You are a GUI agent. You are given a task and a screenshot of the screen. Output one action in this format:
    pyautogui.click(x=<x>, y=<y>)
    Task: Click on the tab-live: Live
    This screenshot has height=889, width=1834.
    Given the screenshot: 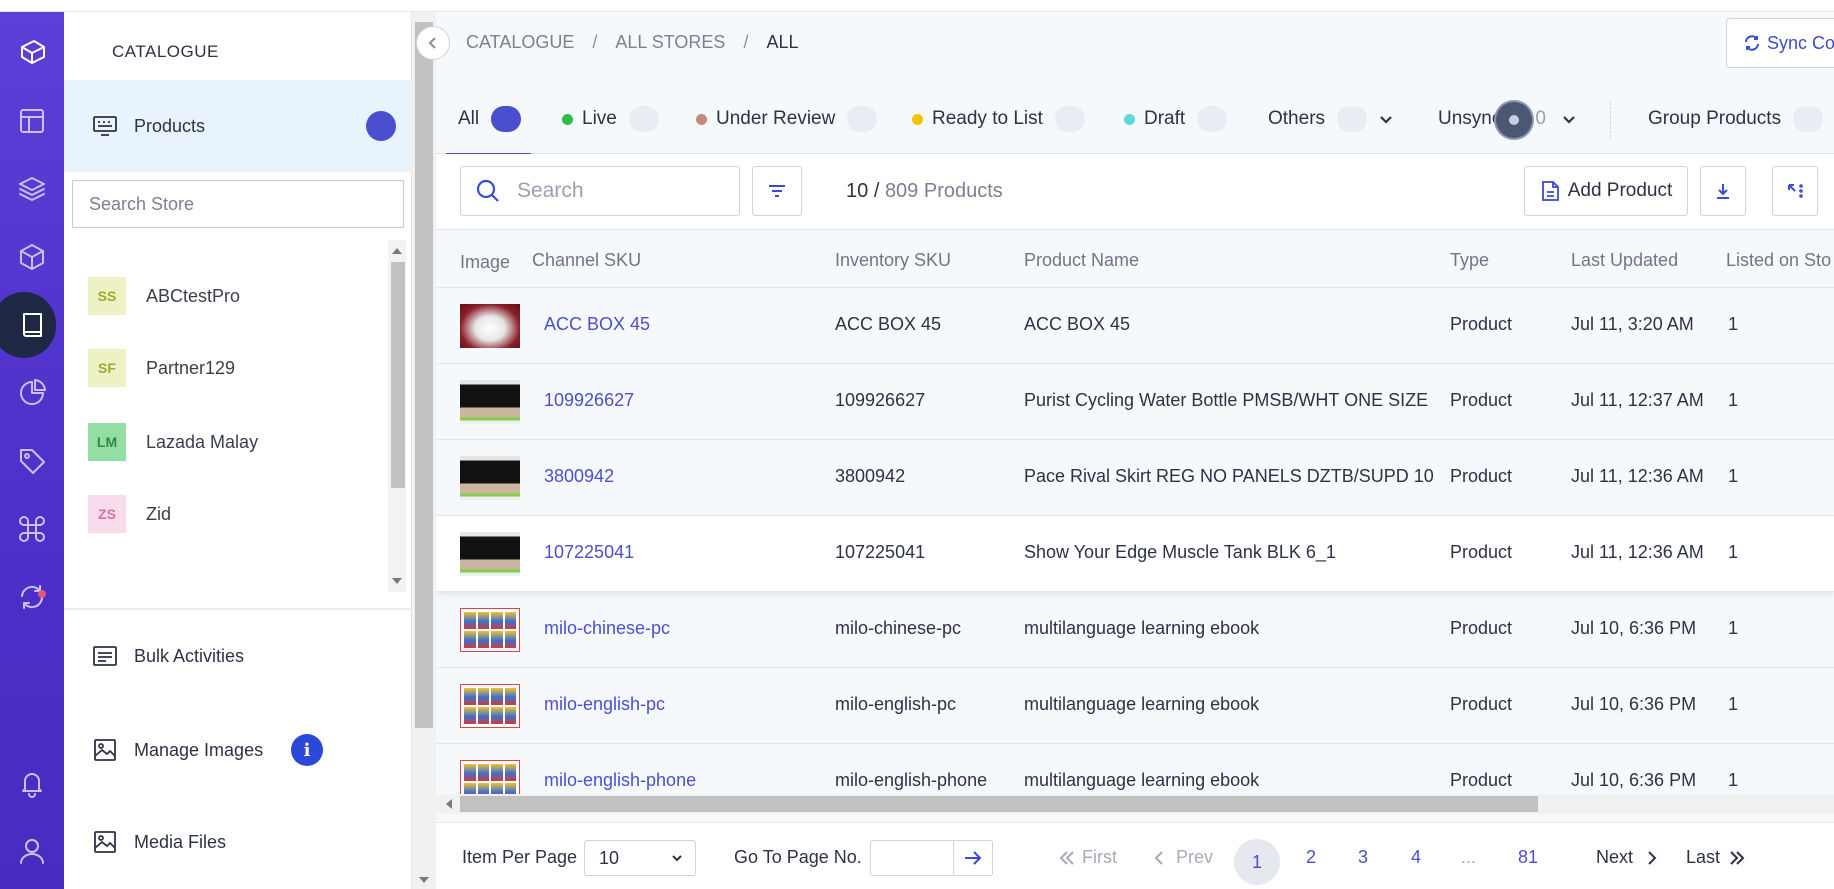 What is the action you would take?
    pyautogui.click(x=610, y=119)
    